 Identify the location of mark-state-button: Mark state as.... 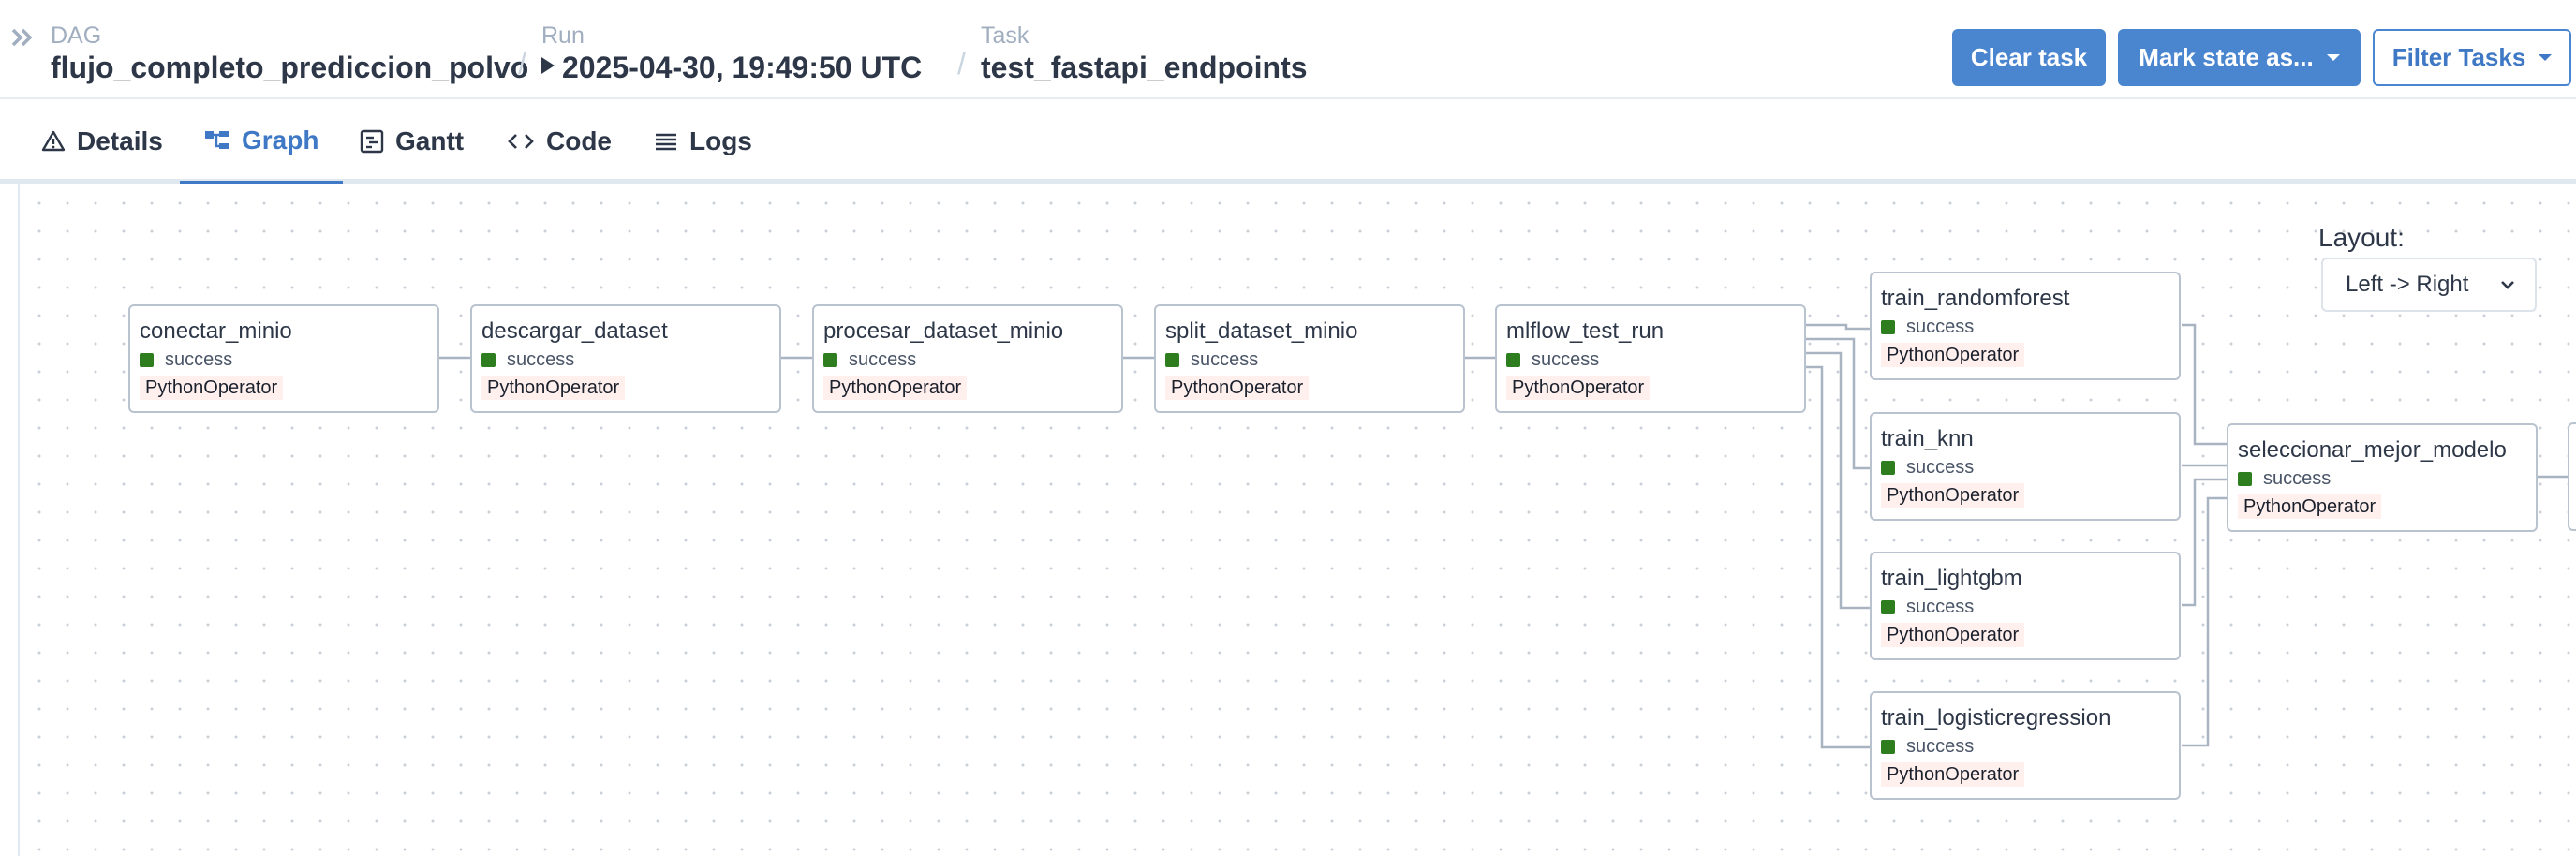
(2239, 57).